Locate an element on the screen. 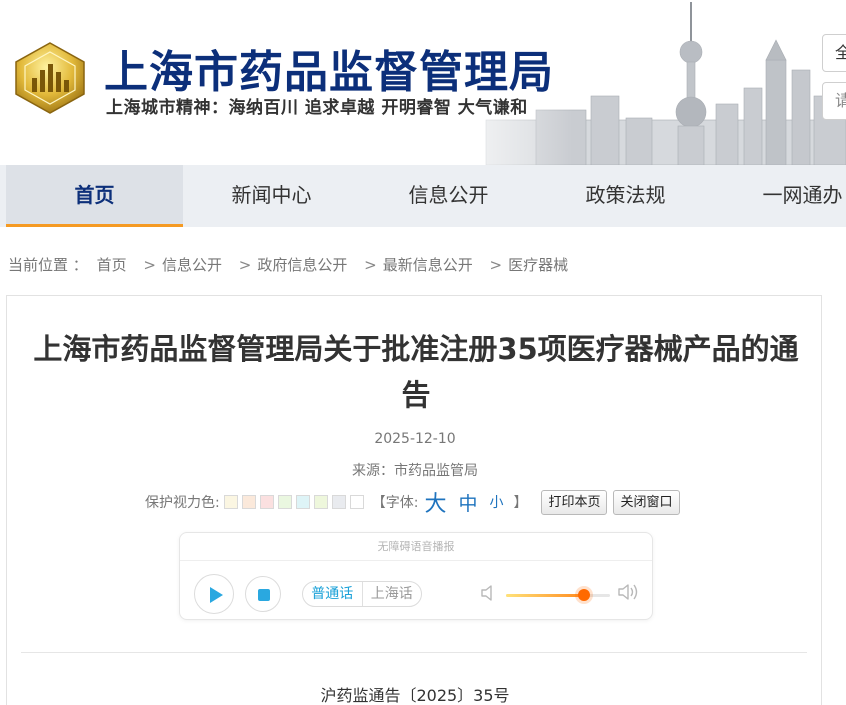  nav-item-one-stop-service: 一网通办 is located at coordinates (780, 196).